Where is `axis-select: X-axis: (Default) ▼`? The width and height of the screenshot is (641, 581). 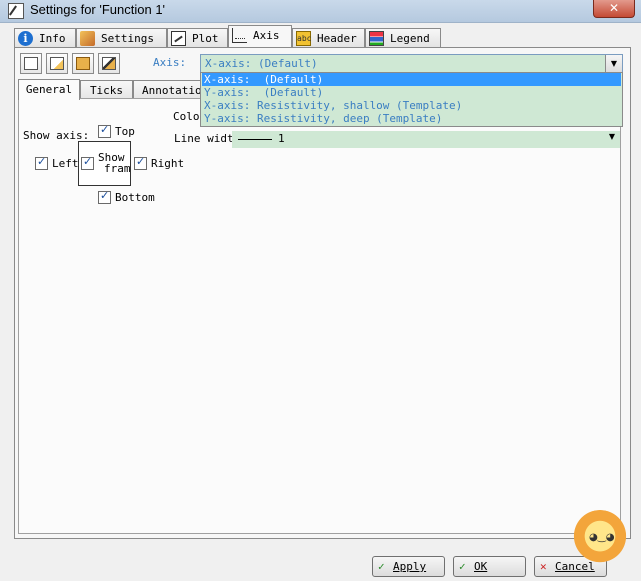 axis-select: X-axis: (Default) ▼ is located at coordinates (411, 63).